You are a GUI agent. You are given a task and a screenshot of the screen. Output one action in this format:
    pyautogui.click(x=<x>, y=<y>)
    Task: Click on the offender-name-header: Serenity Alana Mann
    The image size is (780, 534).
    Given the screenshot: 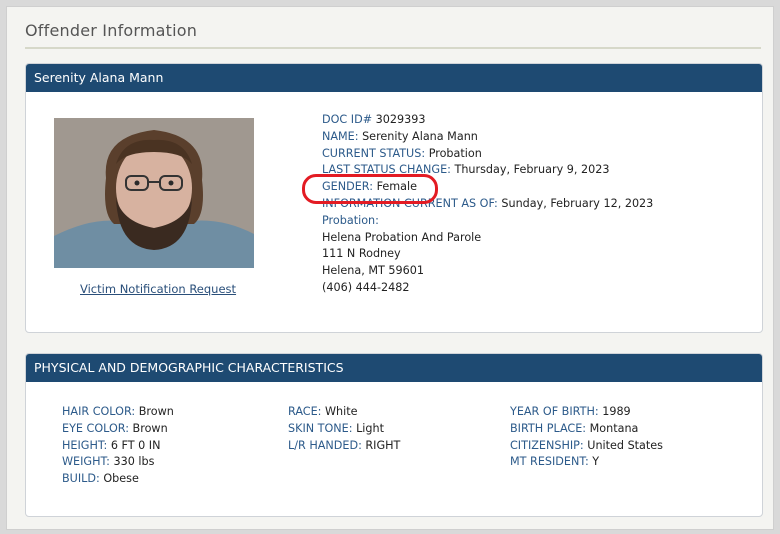 What is the action you would take?
    pyautogui.click(x=394, y=78)
    